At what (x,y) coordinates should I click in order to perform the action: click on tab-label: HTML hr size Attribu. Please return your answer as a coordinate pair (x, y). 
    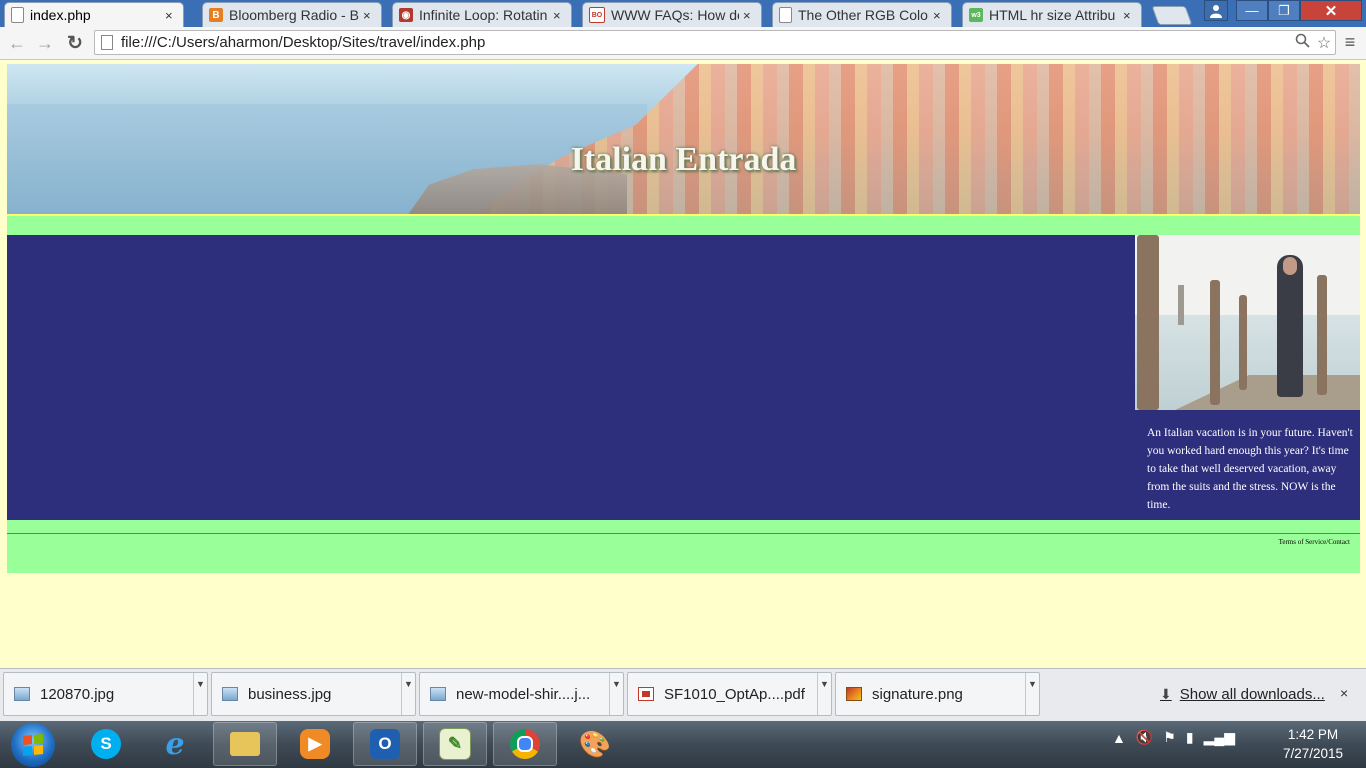
    Looking at the image, I should click on (1052, 15).